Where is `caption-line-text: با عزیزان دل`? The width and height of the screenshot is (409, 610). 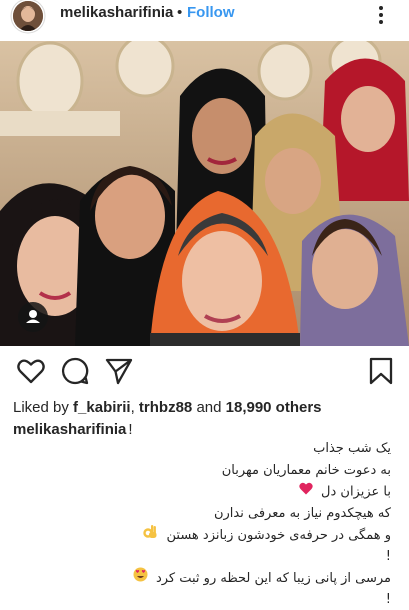
caption-line-text: با عزیزان دل is located at coordinates (356, 491).